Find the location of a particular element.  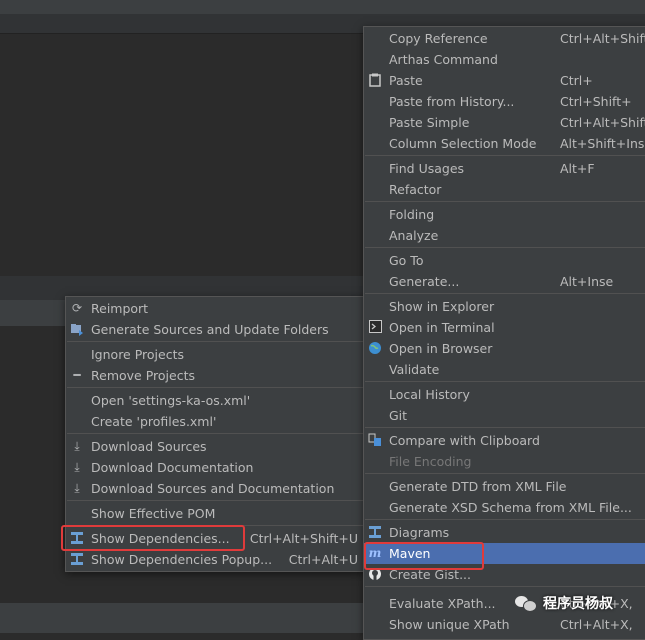

compare-icon is located at coordinates (375, 440).